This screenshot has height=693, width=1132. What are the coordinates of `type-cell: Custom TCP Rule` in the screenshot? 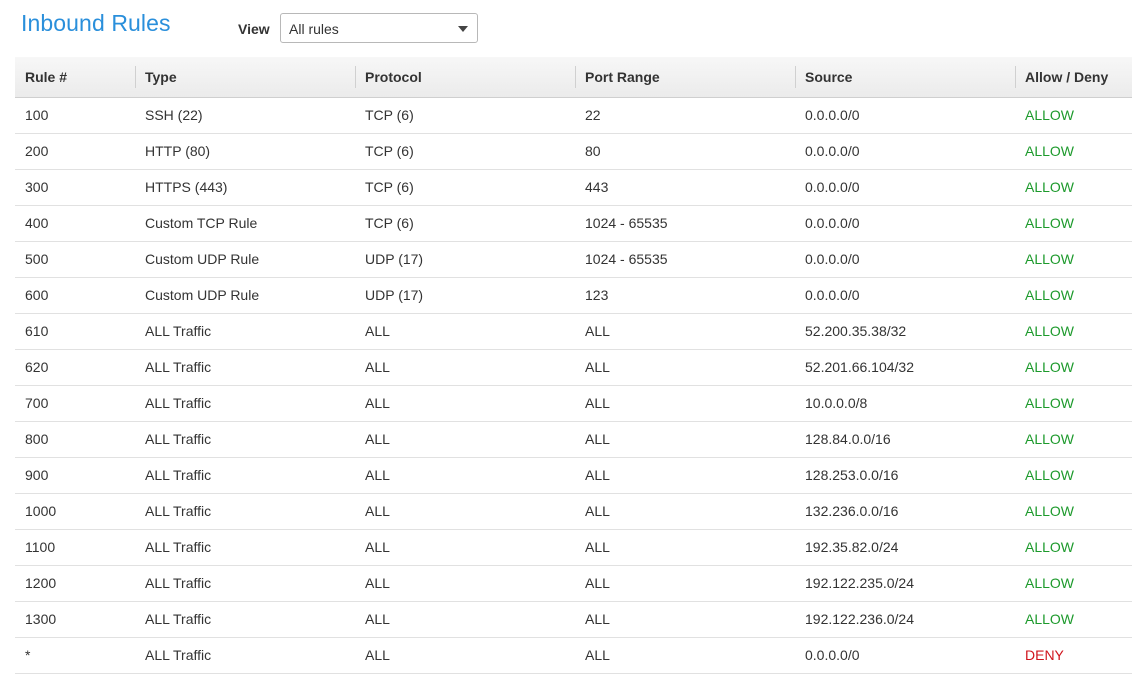 It's located at (245, 223).